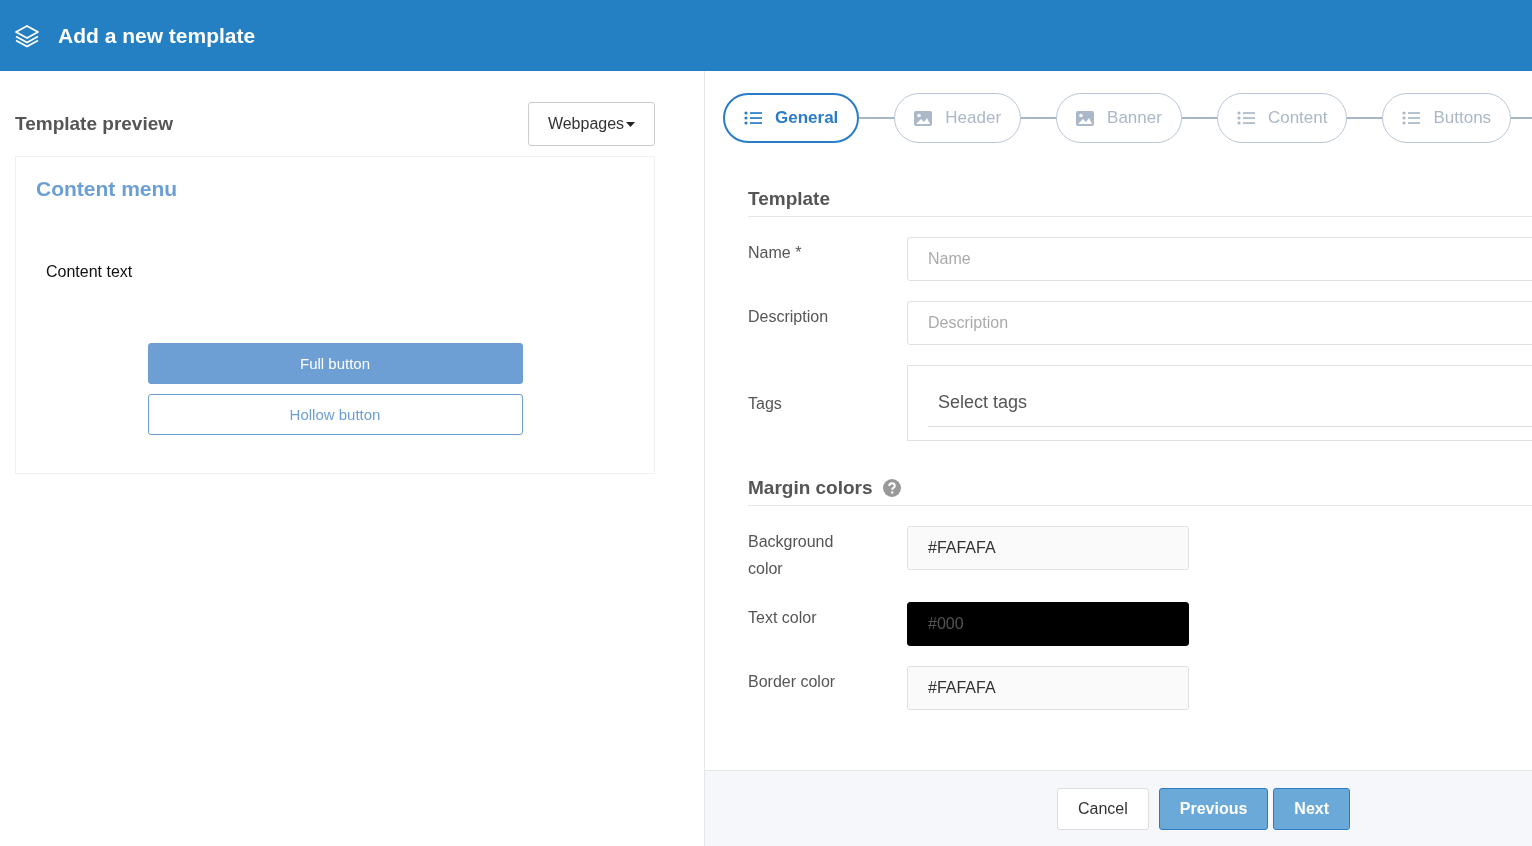 This screenshot has height=846, width=1532. What do you see at coordinates (335, 414) in the screenshot?
I see `hollow-button: Hollow button` at bounding box center [335, 414].